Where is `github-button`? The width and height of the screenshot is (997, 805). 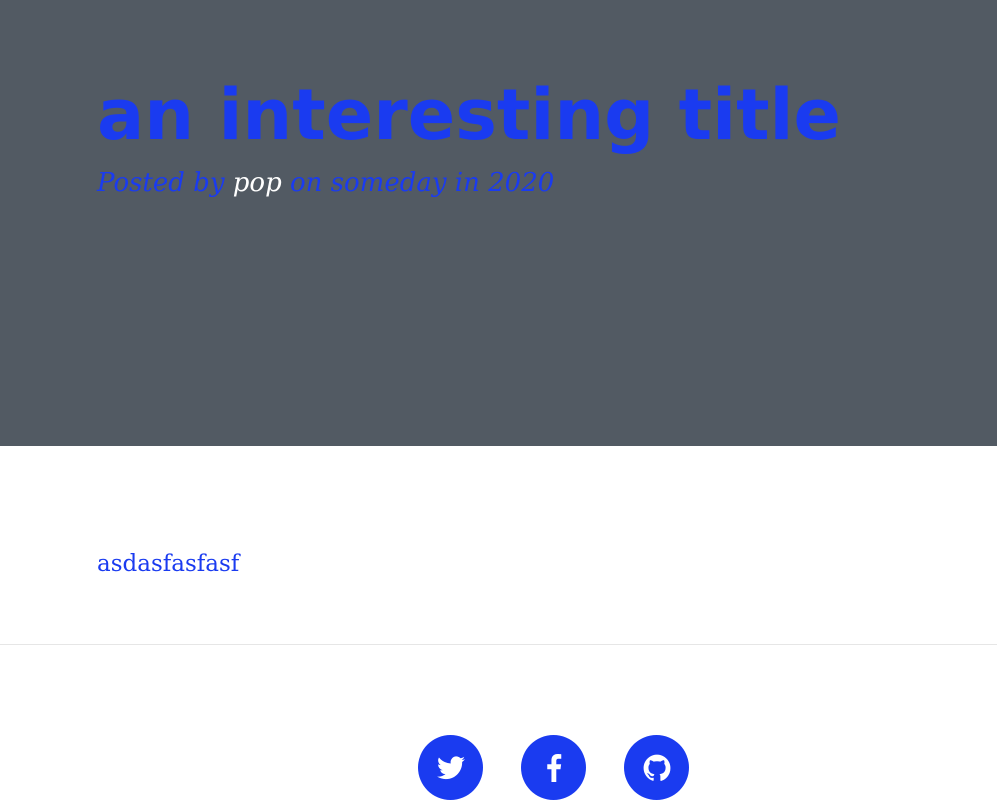 github-button is located at coordinates (656, 767).